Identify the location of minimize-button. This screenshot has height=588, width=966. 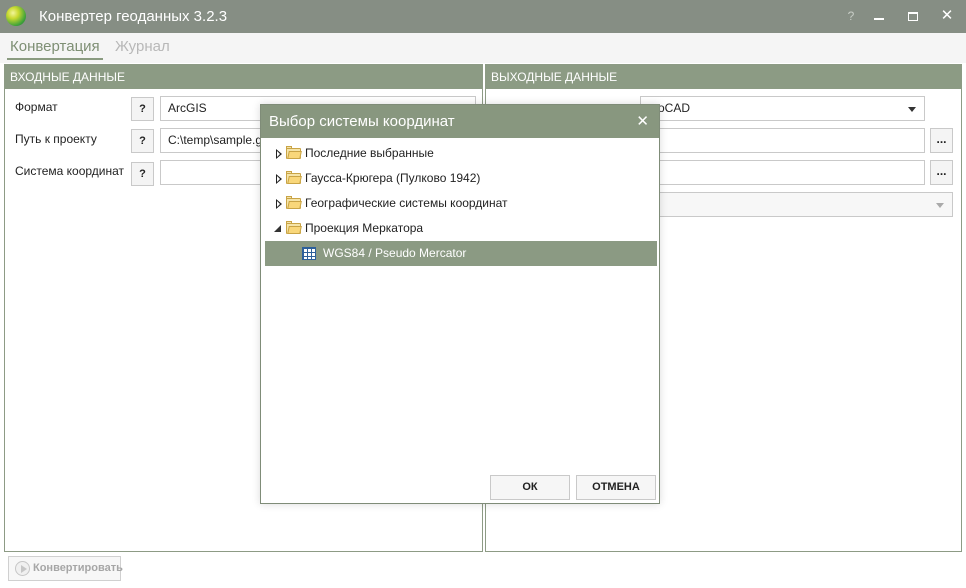
(879, 16).